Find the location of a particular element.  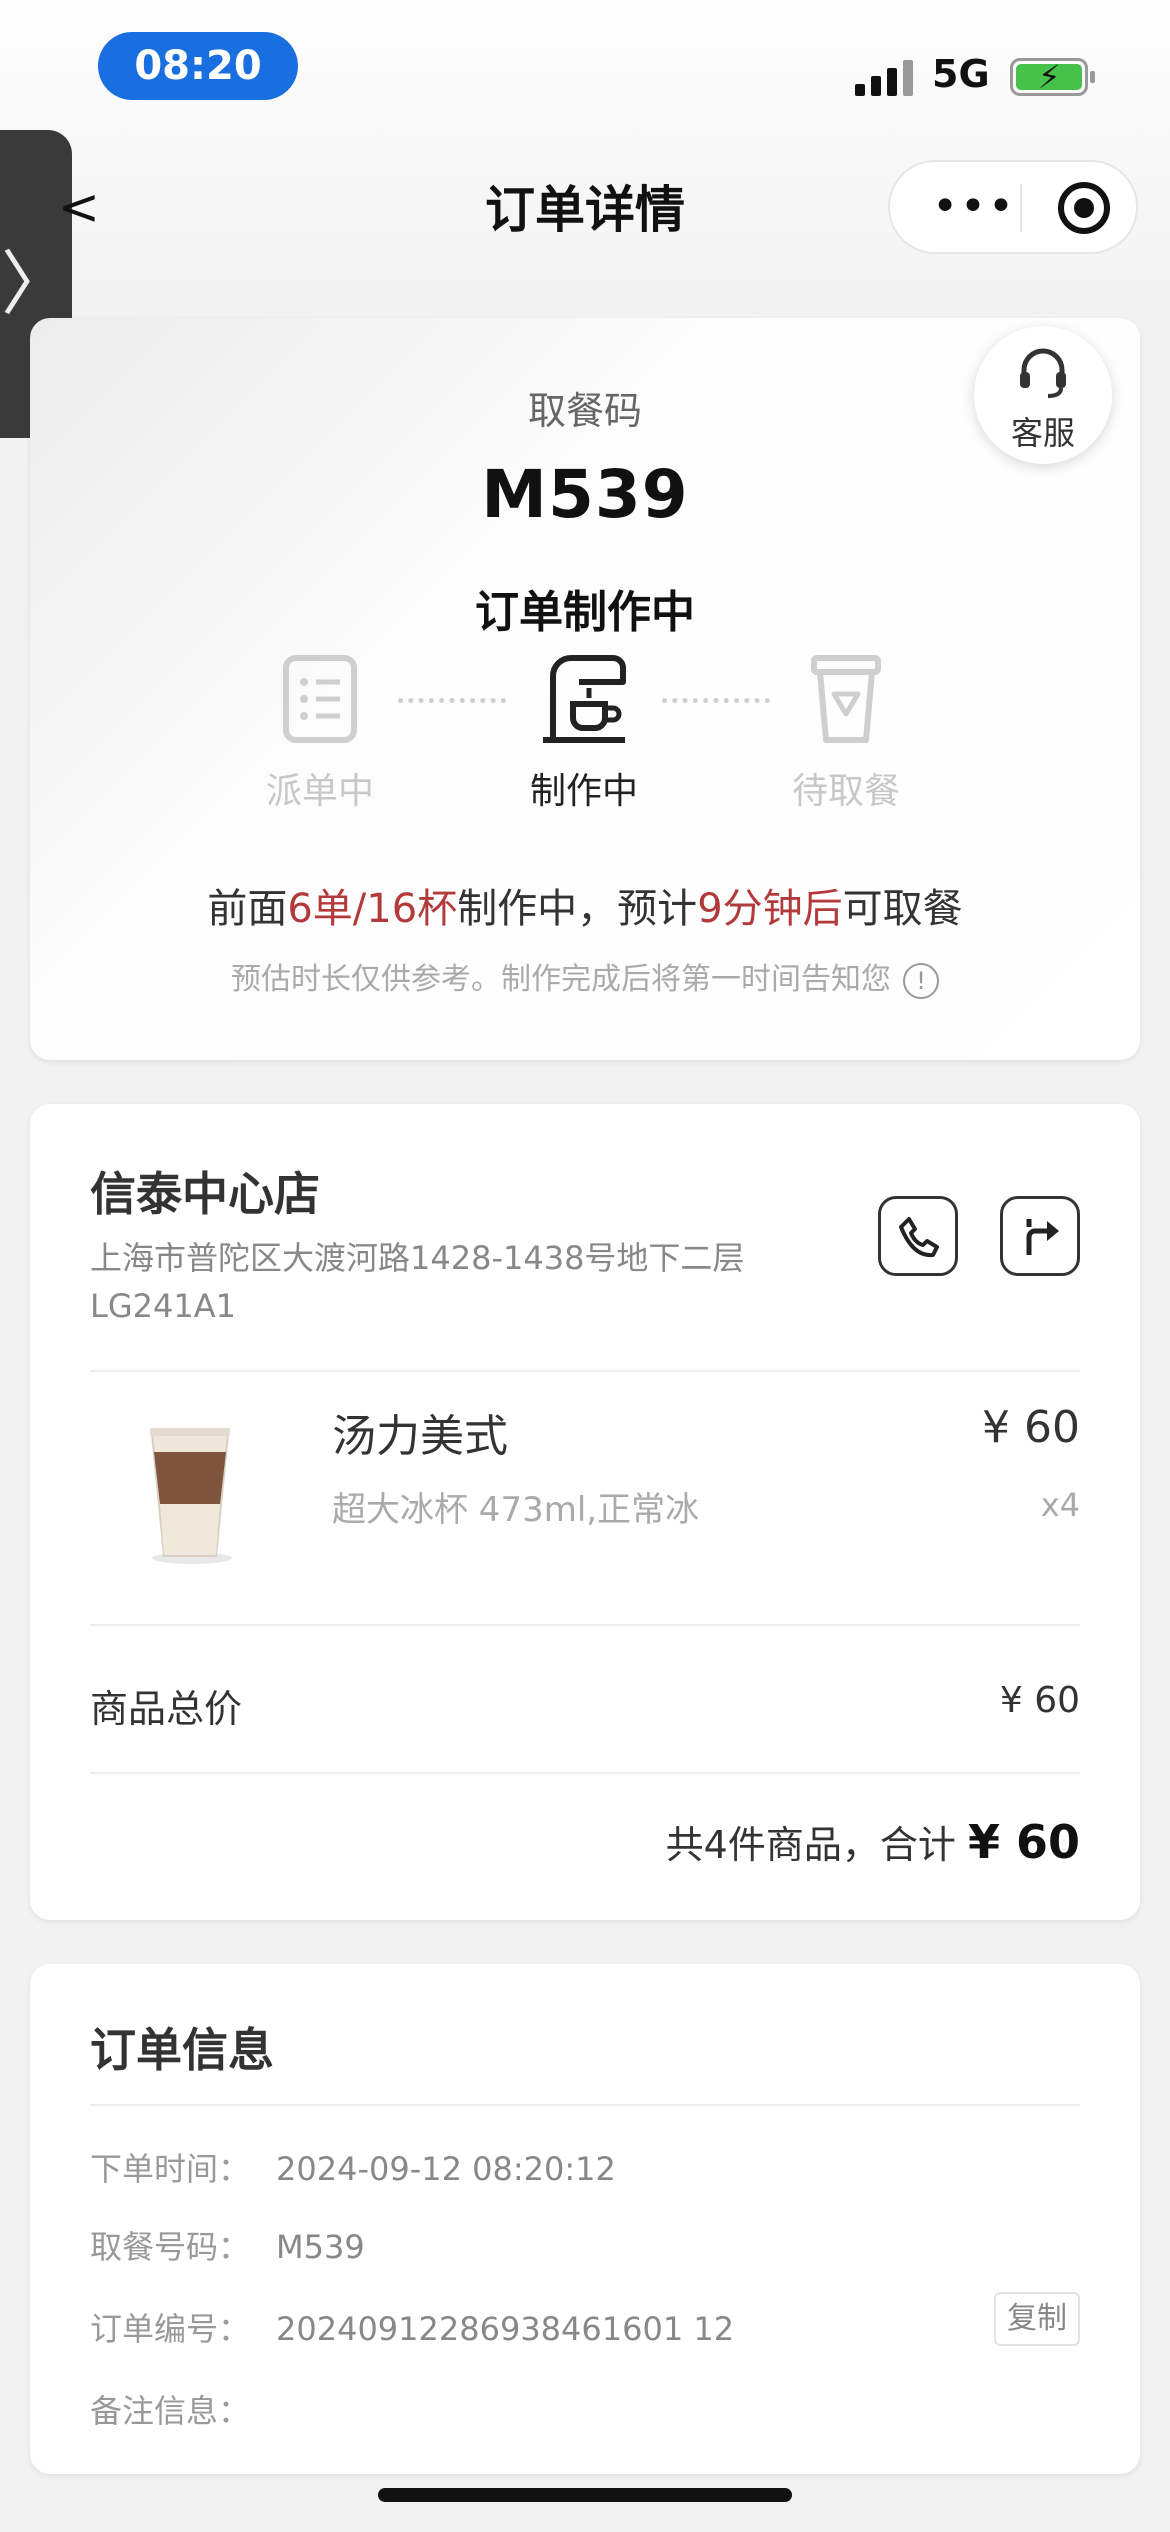

pickup-code-label: 取餐码 is located at coordinates (584, 411).